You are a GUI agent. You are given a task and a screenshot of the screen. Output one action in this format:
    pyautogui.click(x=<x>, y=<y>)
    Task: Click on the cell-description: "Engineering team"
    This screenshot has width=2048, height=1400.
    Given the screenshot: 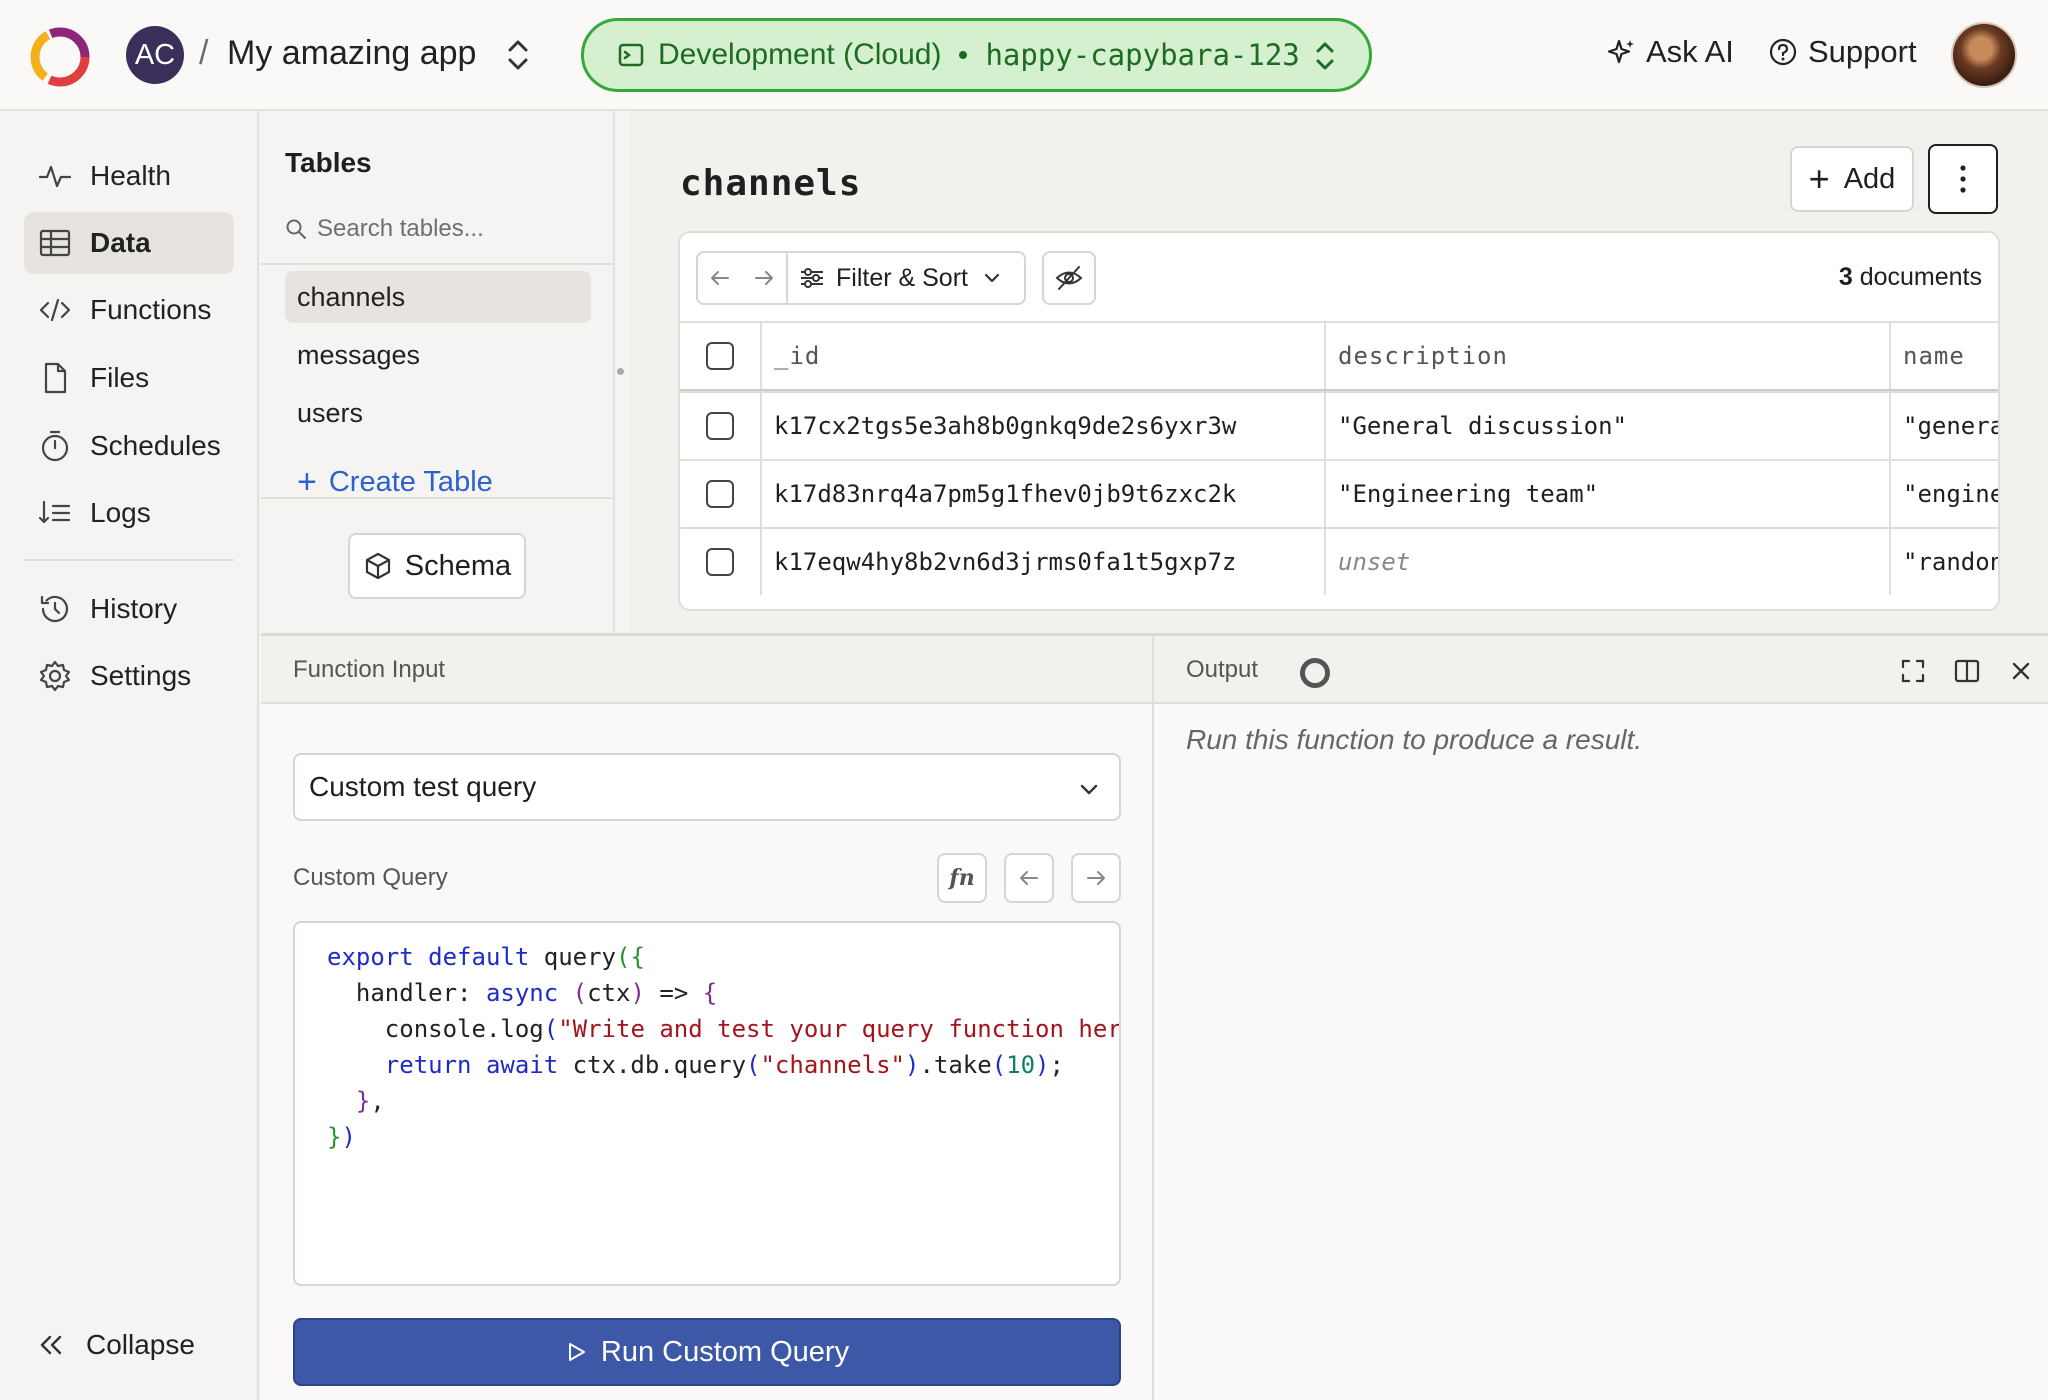 What is the action you would take?
    pyautogui.click(x=1608, y=494)
    